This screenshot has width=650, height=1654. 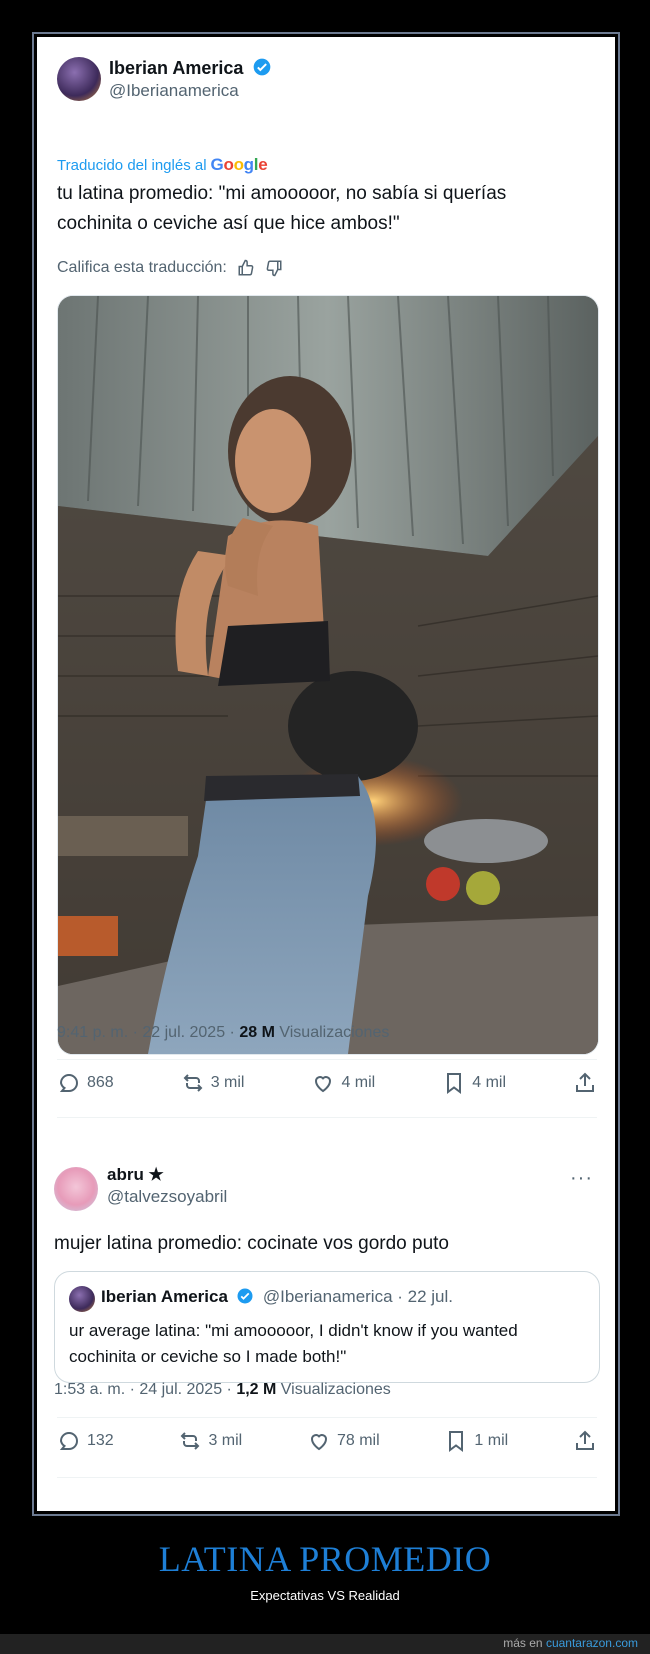 I want to click on site-link: cuantarazon.com, so click(x=592, y=1643).